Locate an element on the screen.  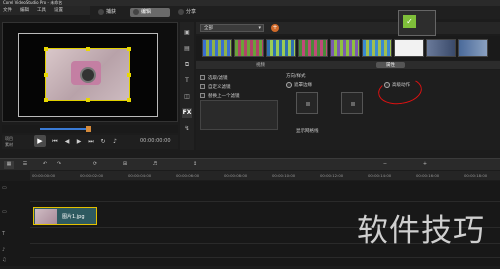
ruler-tick: 00:00:14:00 is located at coordinates (380, 175).